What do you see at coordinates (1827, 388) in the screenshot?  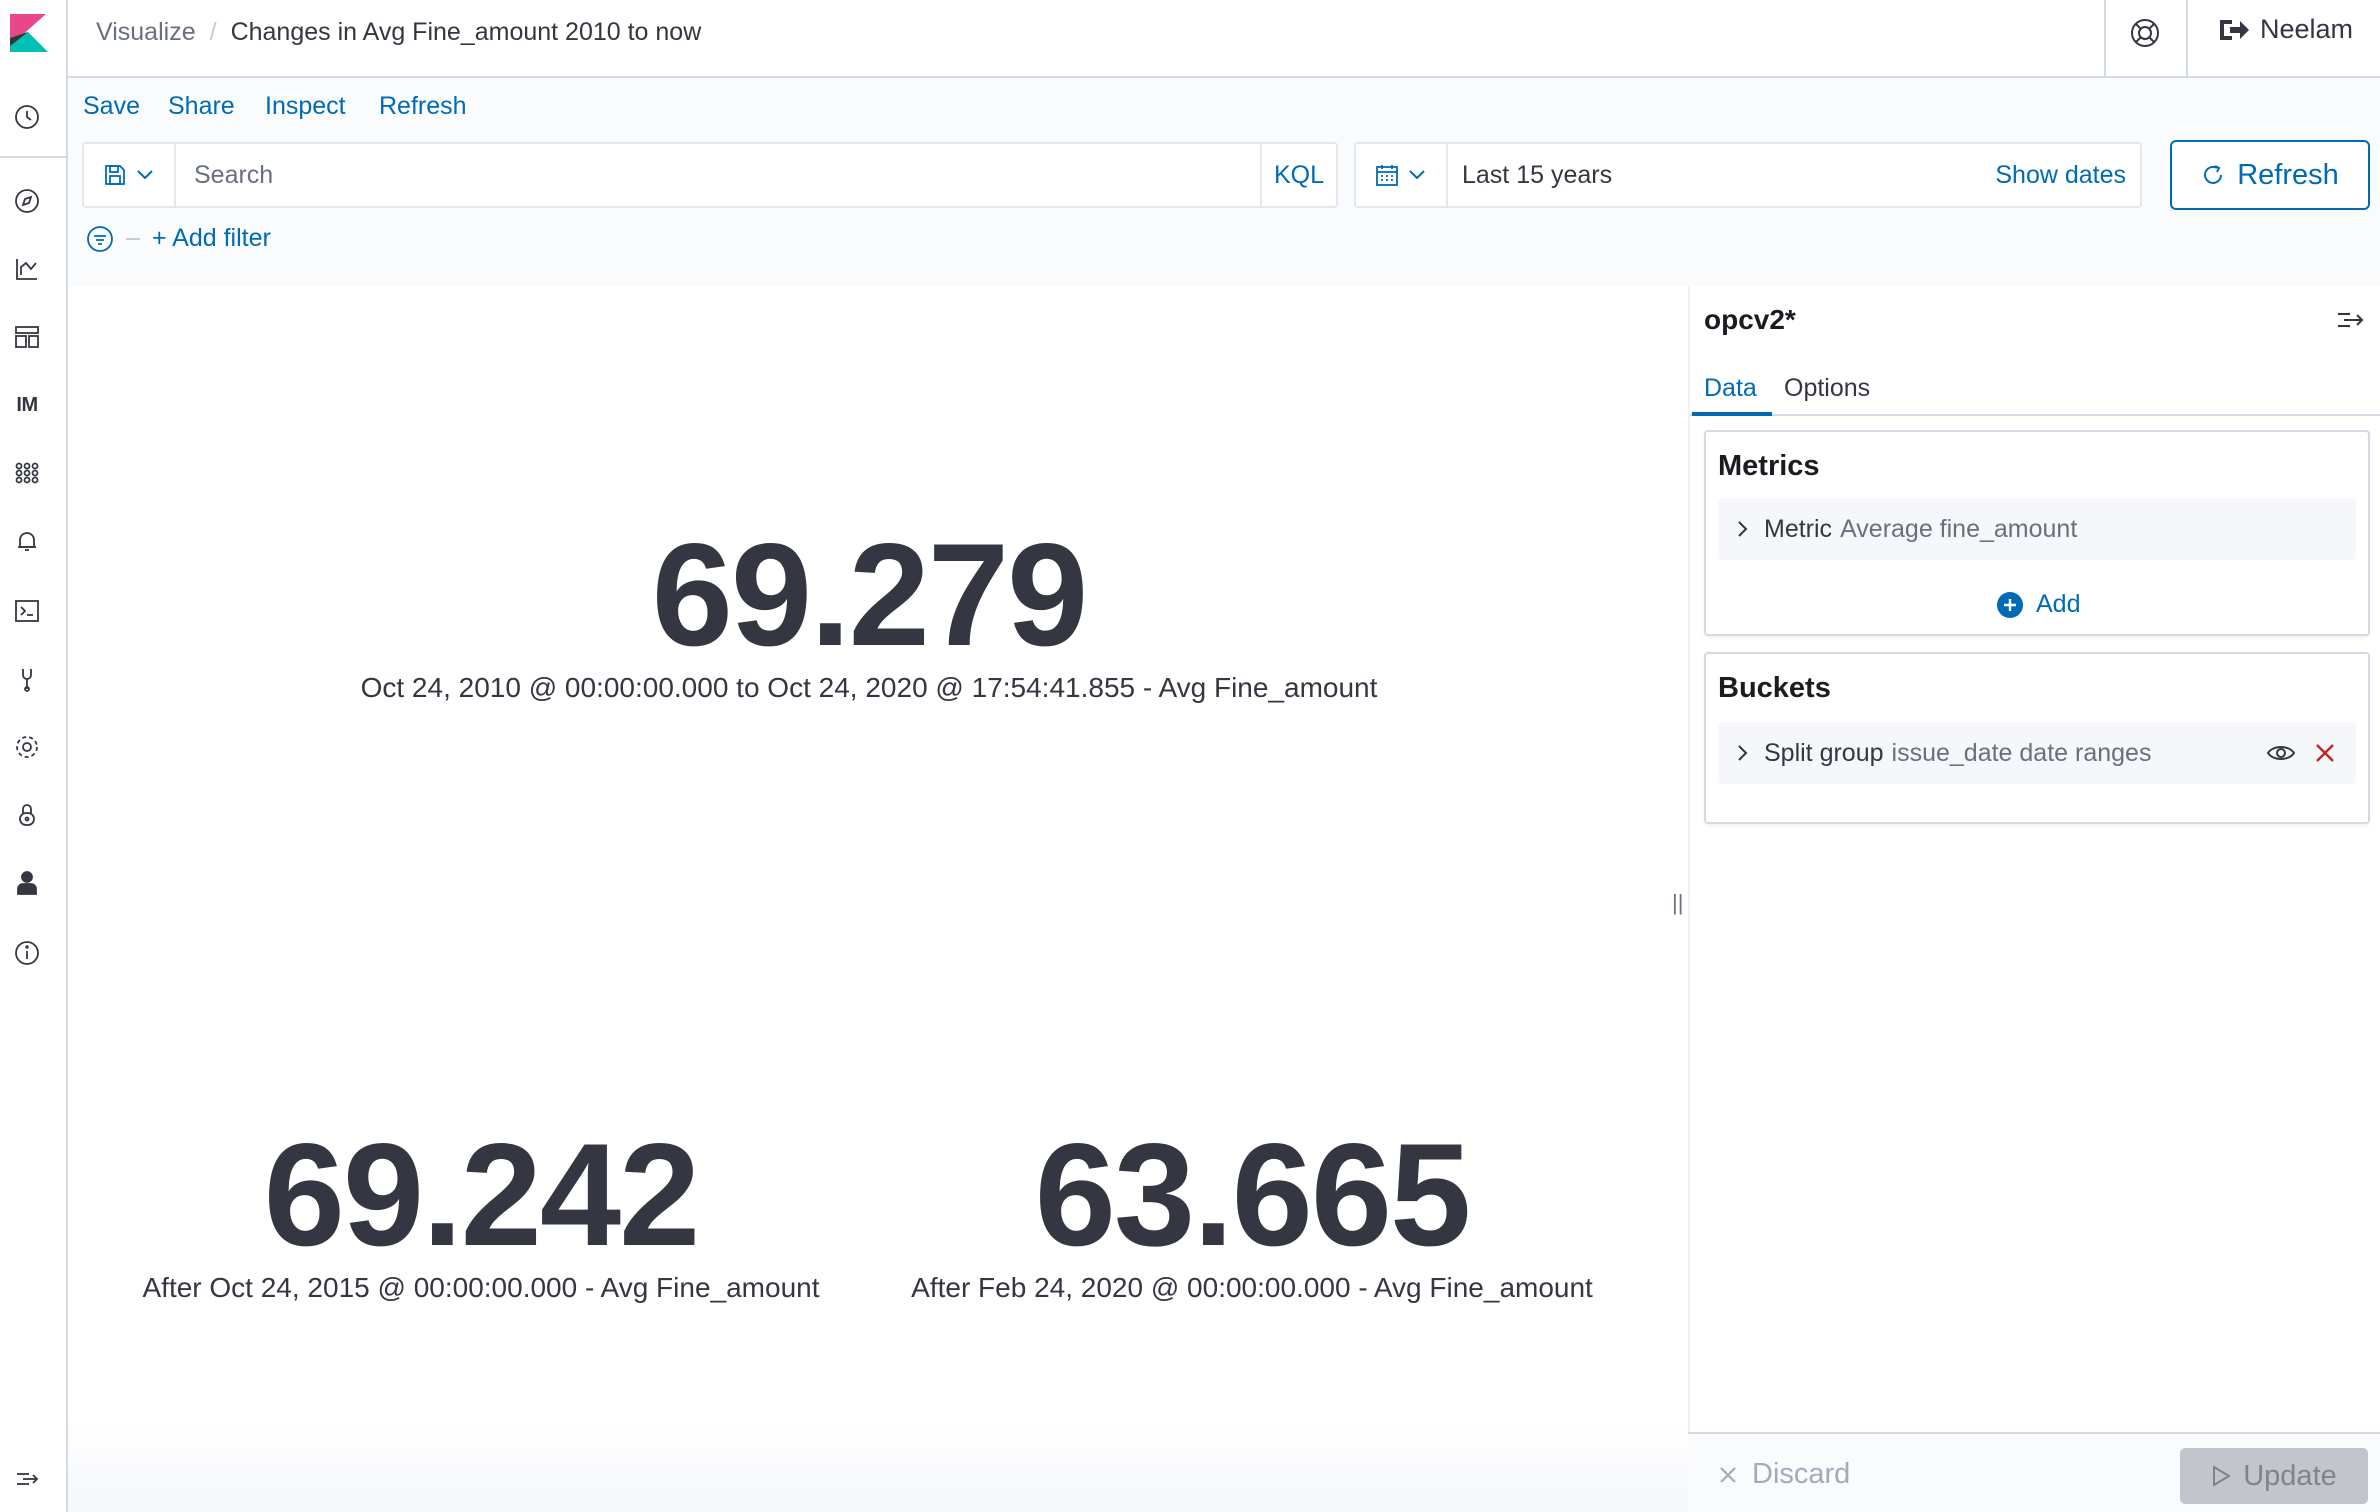 I see `tab-options: Options` at bounding box center [1827, 388].